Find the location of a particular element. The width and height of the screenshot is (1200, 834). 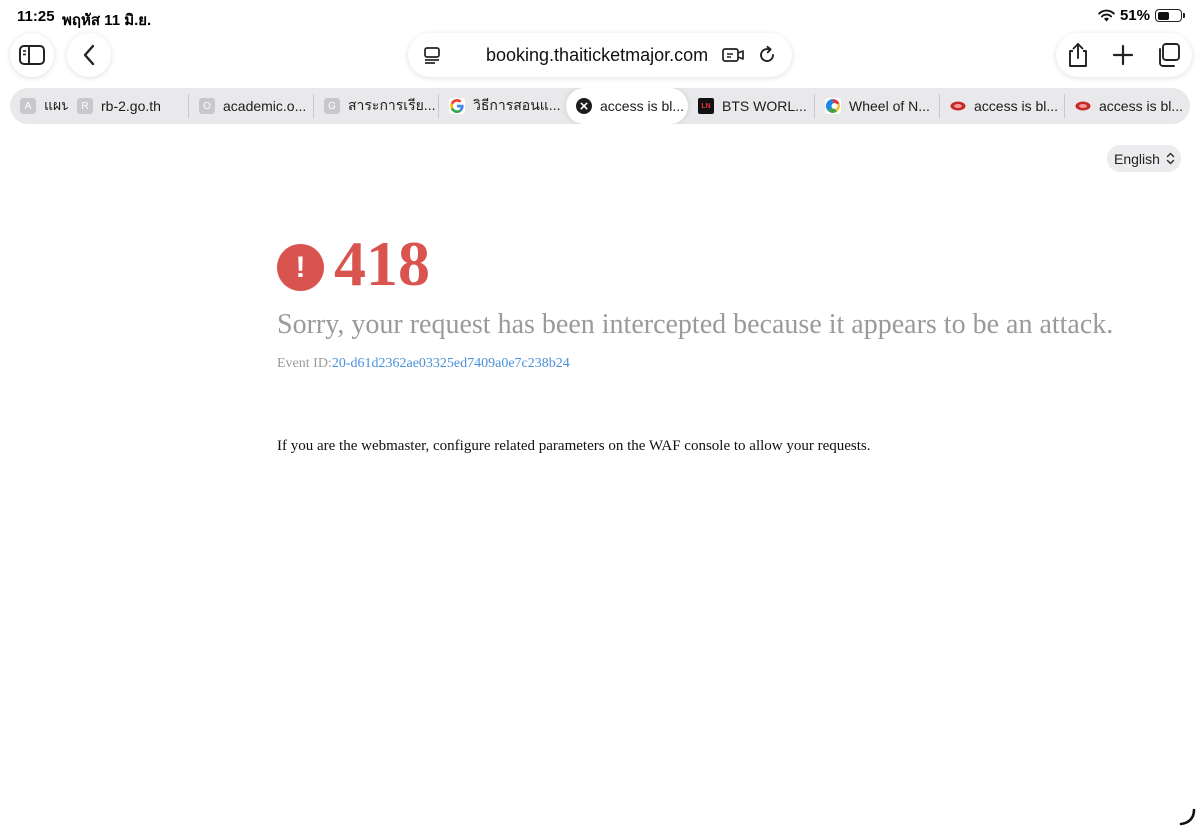

status-indicators: 51% is located at coordinates (1141, 15).